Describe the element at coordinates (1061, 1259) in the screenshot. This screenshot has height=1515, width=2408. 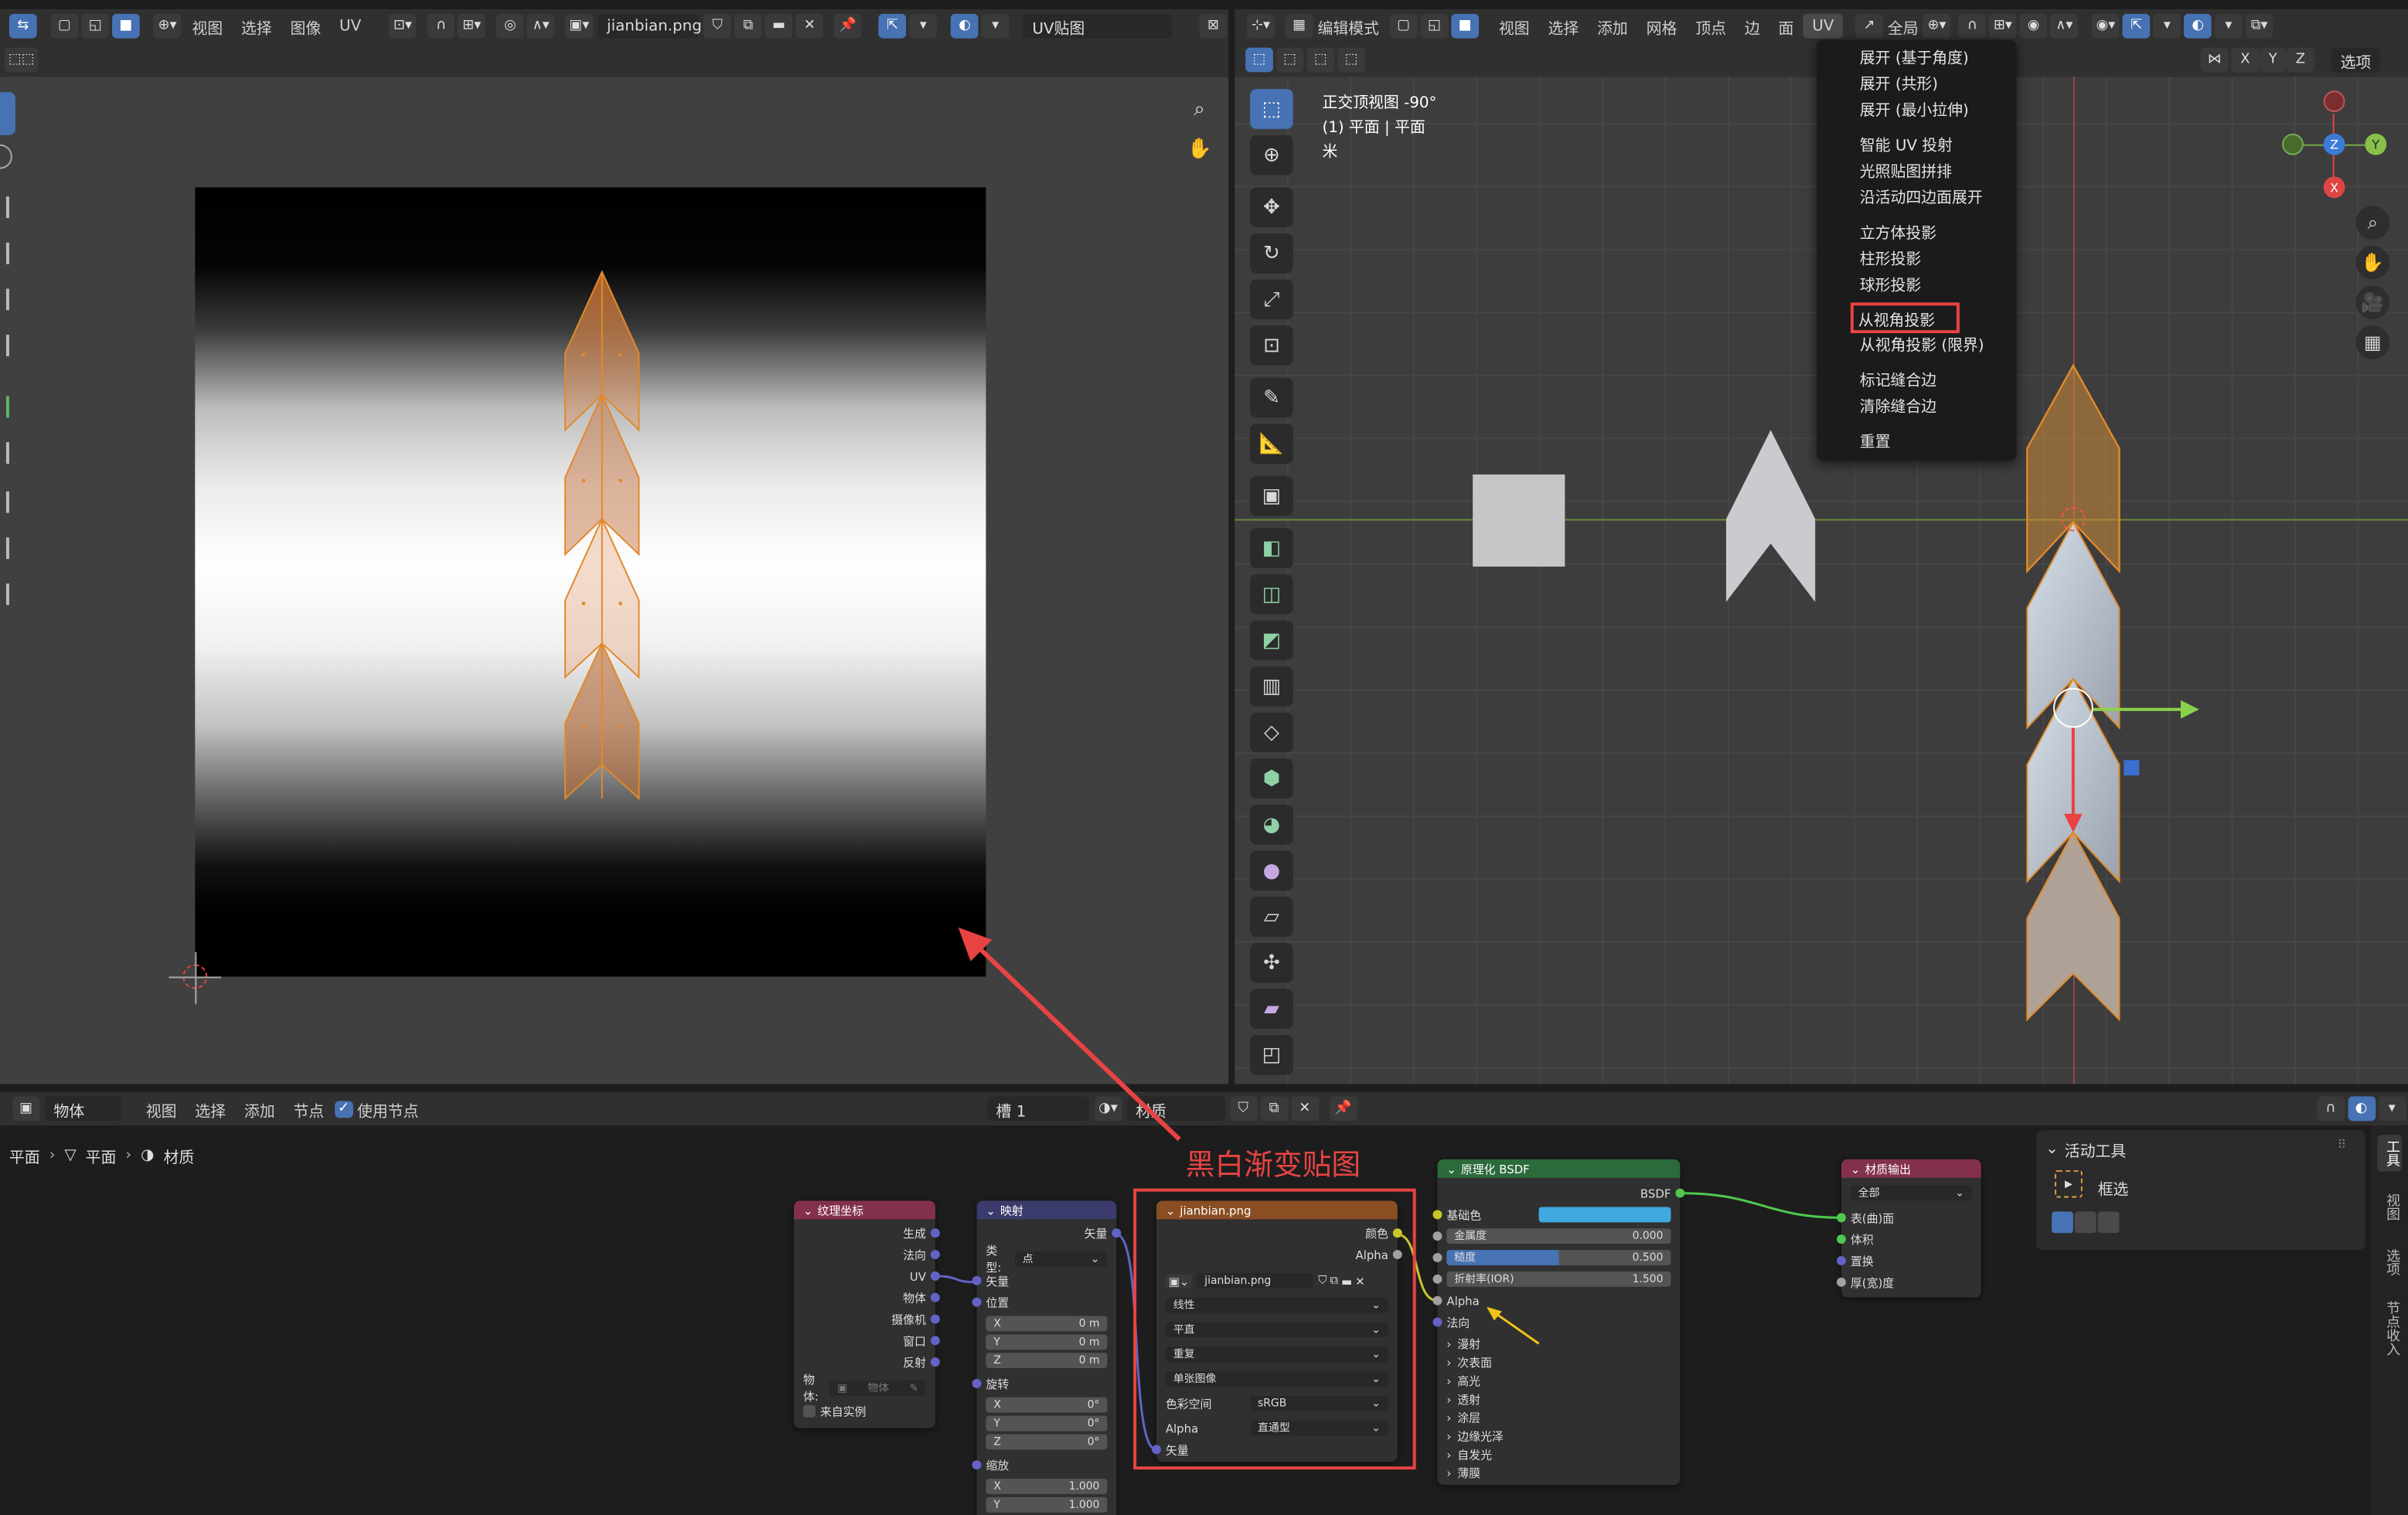
I see `mapping-type-dropdown: 点 ⌄` at that location.